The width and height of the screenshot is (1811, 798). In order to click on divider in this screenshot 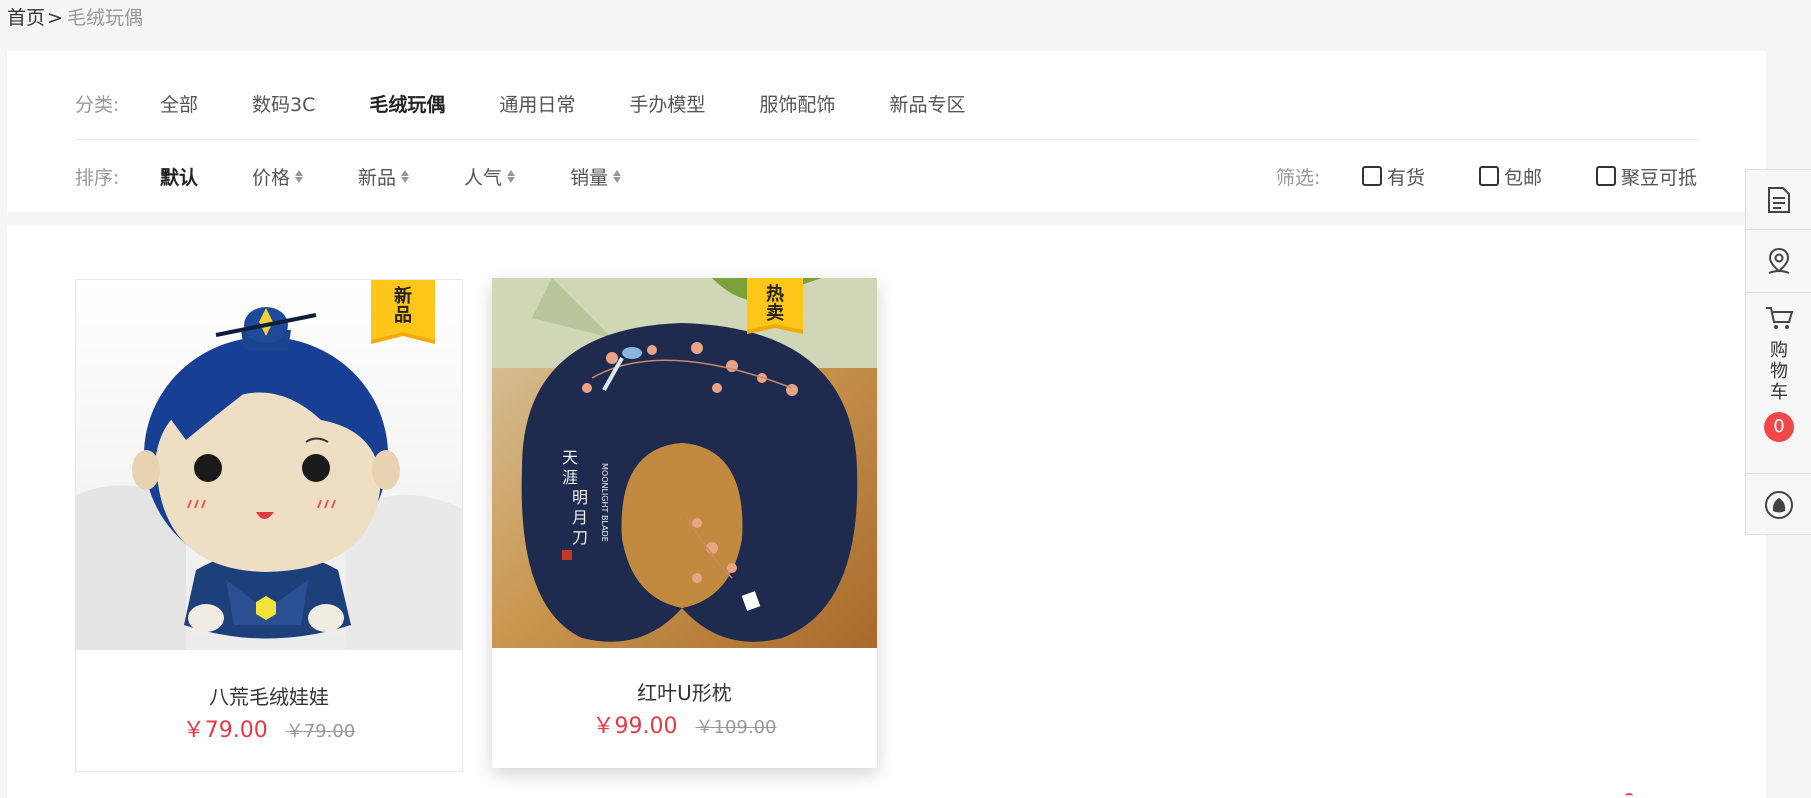, I will do `click(886, 139)`.